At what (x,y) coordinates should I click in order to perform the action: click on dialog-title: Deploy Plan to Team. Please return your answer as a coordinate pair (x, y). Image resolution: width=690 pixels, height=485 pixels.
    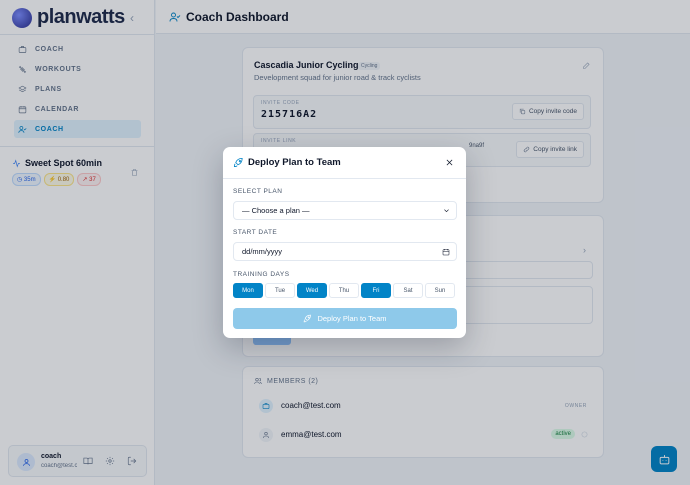
    Looking at the image, I should click on (294, 162).